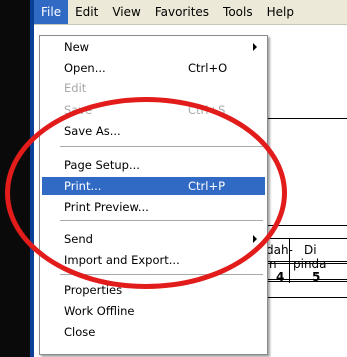 The width and height of the screenshot is (347, 357). I want to click on menu-tools: Tools, so click(238, 12).